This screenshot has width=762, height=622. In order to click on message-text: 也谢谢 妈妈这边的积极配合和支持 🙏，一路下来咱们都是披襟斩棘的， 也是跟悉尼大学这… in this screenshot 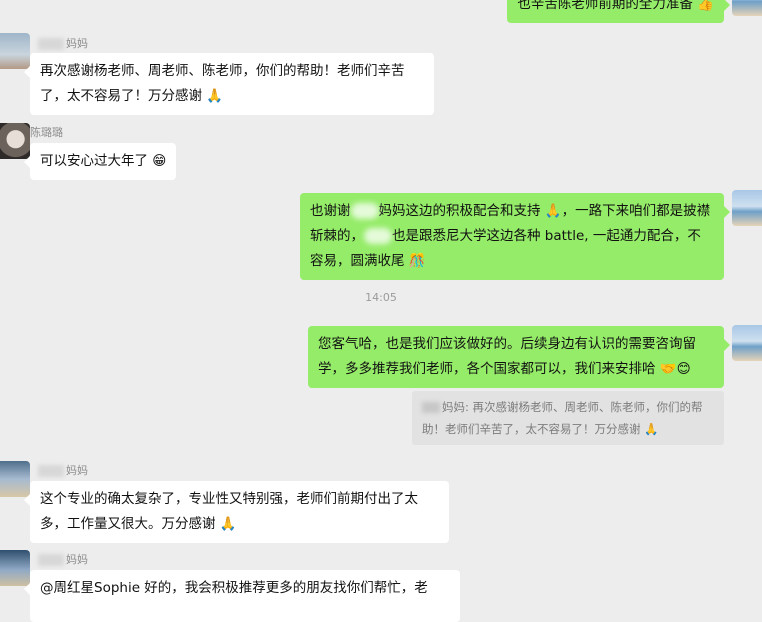, I will do `click(510, 236)`.